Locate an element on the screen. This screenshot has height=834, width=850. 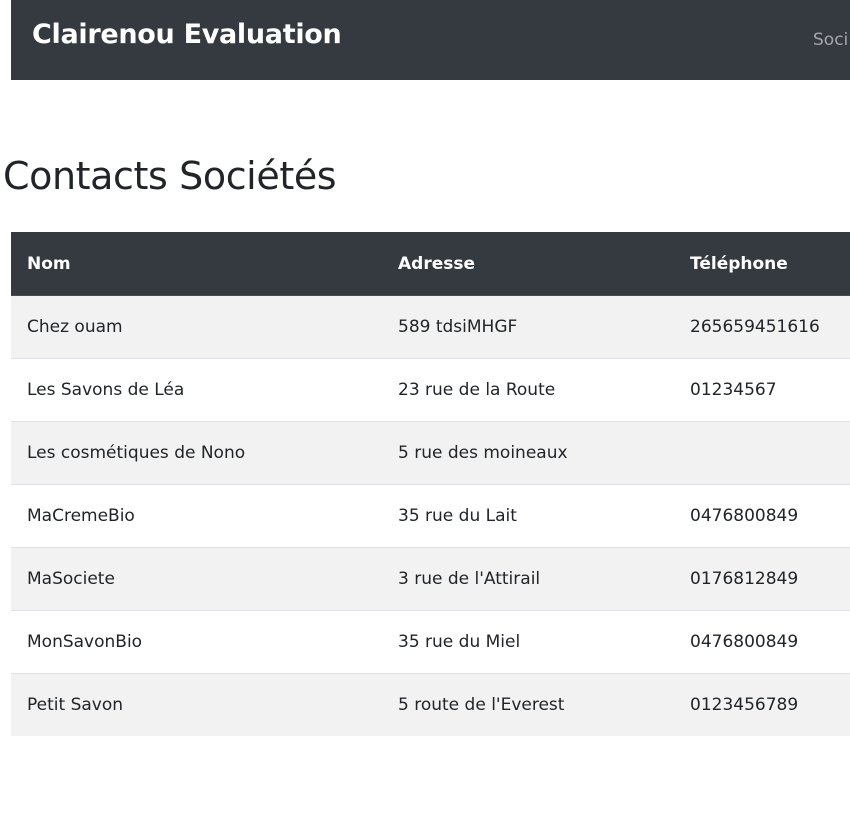
cell-nom: Les cosmétiques de Nono is located at coordinates (196, 453).